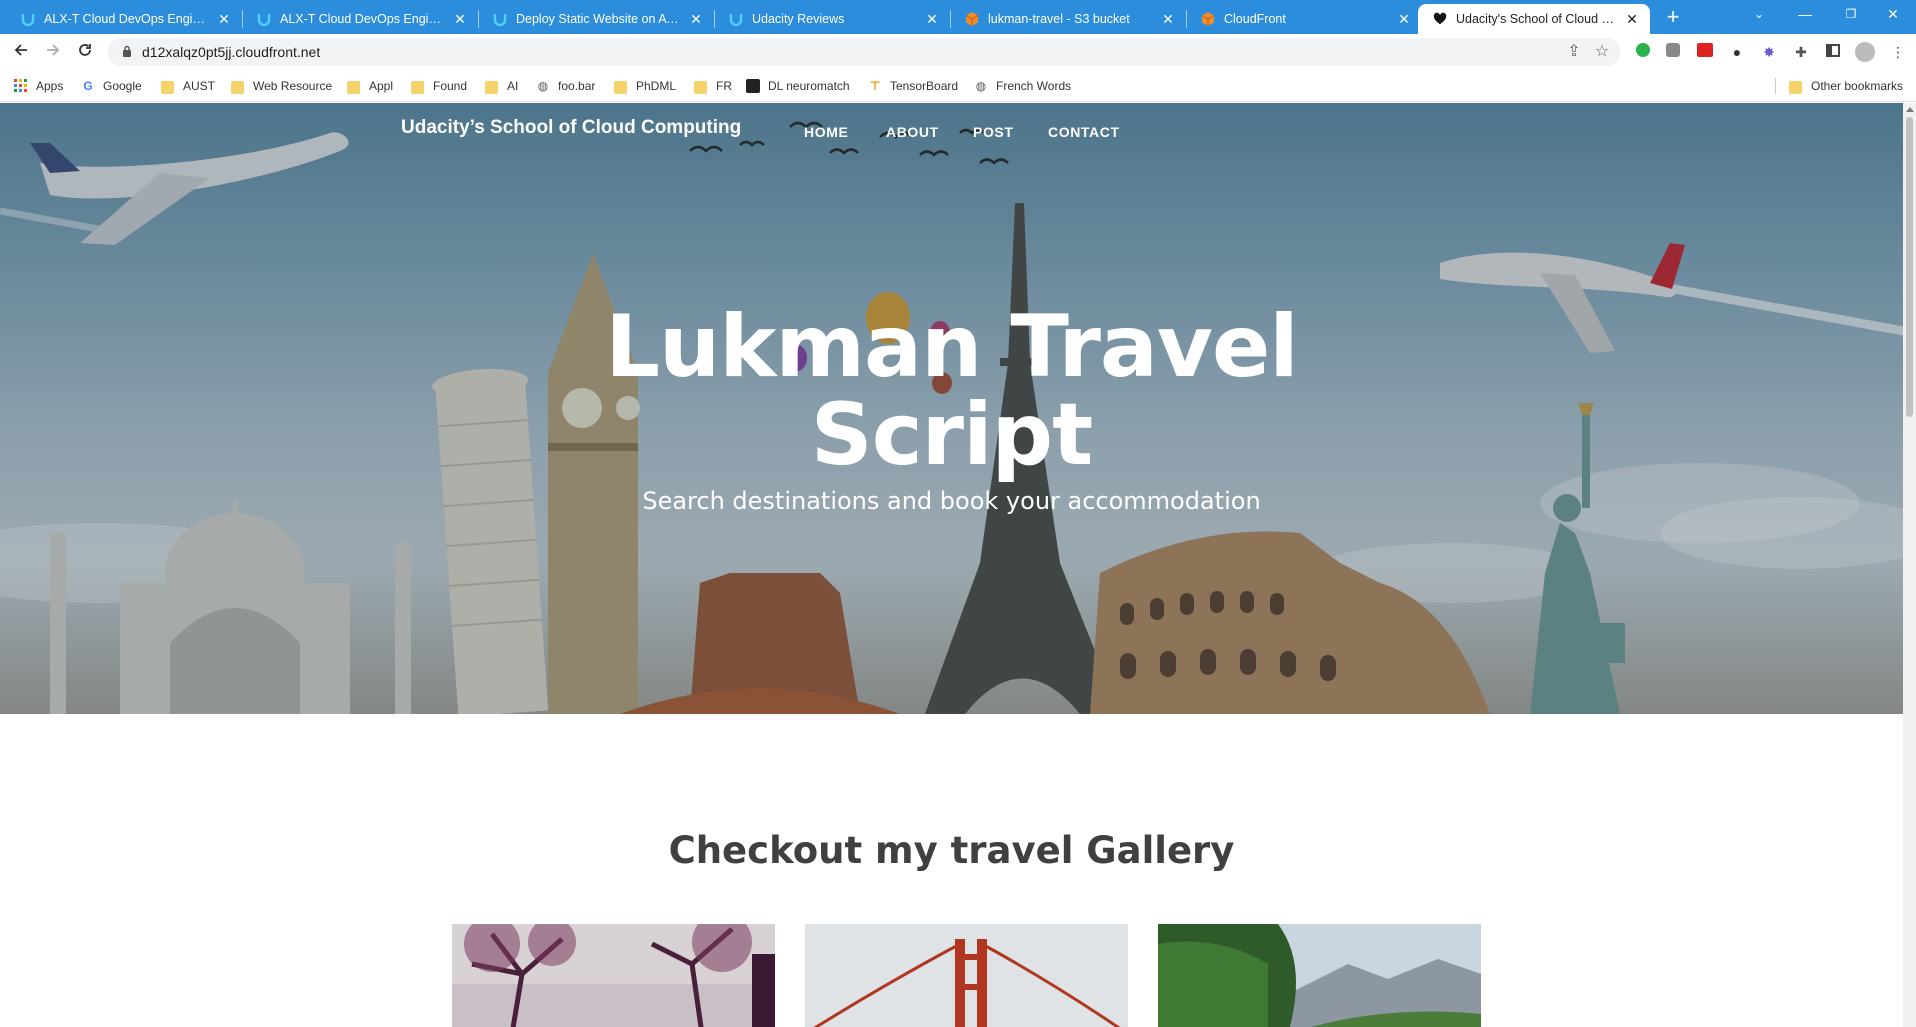 The width and height of the screenshot is (1916, 1027). I want to click on hero-title-line-1: Lukman Travel, so click(952, 347).